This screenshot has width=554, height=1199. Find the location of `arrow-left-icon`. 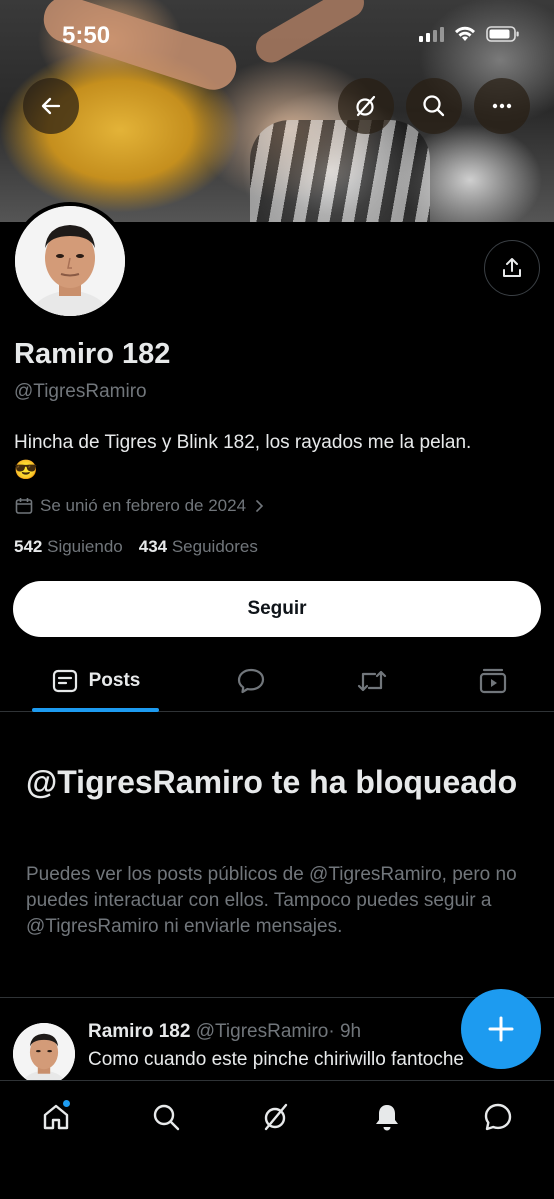

arrow-left-icon is located at coordinates (51, 106).